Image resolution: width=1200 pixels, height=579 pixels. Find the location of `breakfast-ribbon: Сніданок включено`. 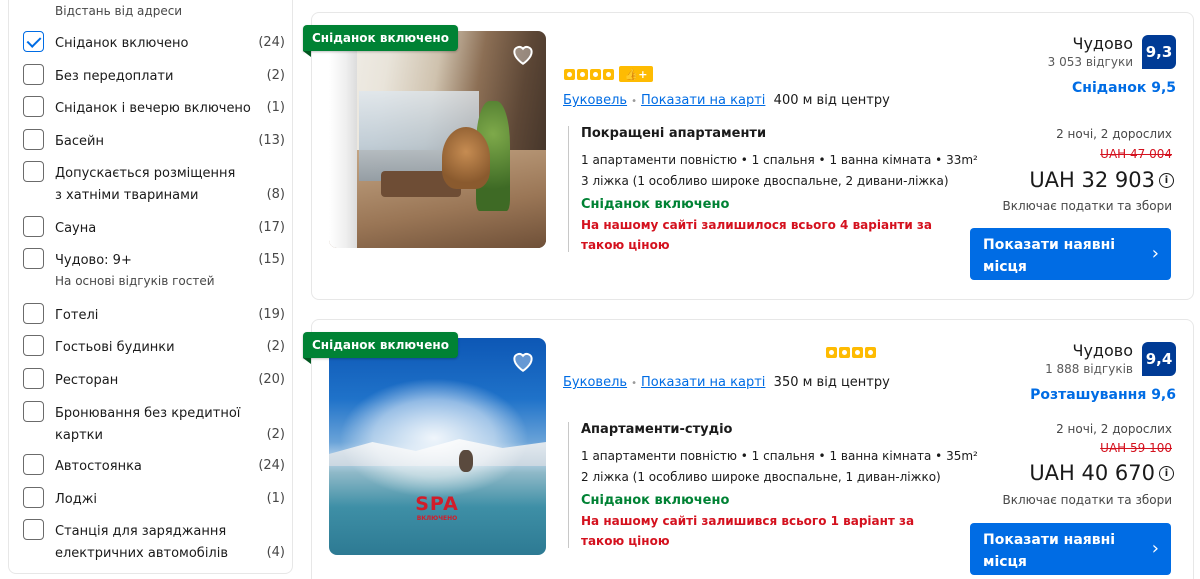

breakfast-ribbon: Сніданок включено is located at coordinates (380, 348).